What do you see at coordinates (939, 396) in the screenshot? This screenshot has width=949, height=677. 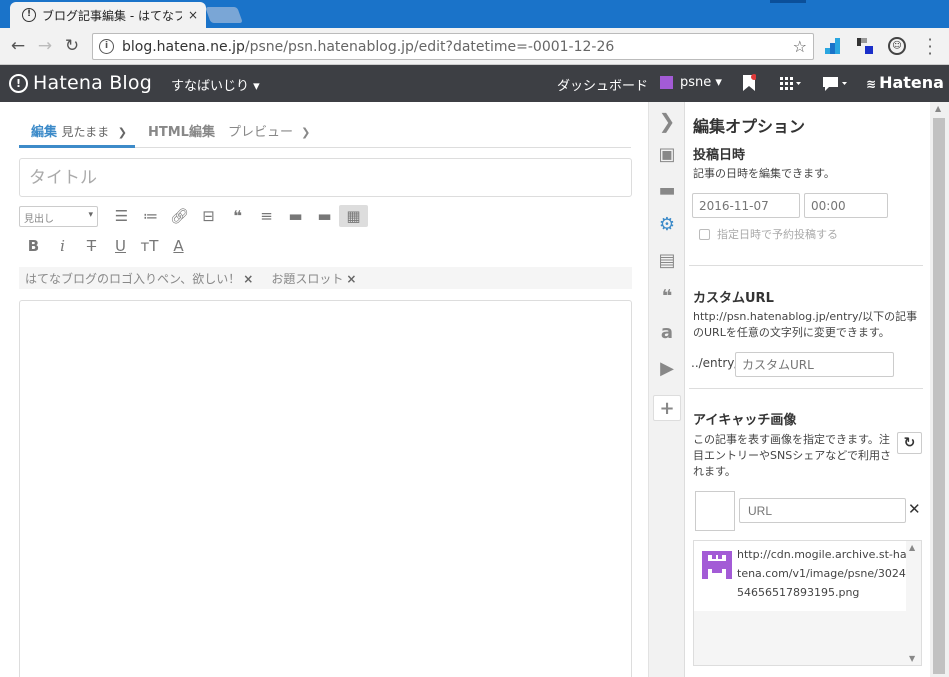 I see `scrollbar-thumb` at bounding box center [939, 396].